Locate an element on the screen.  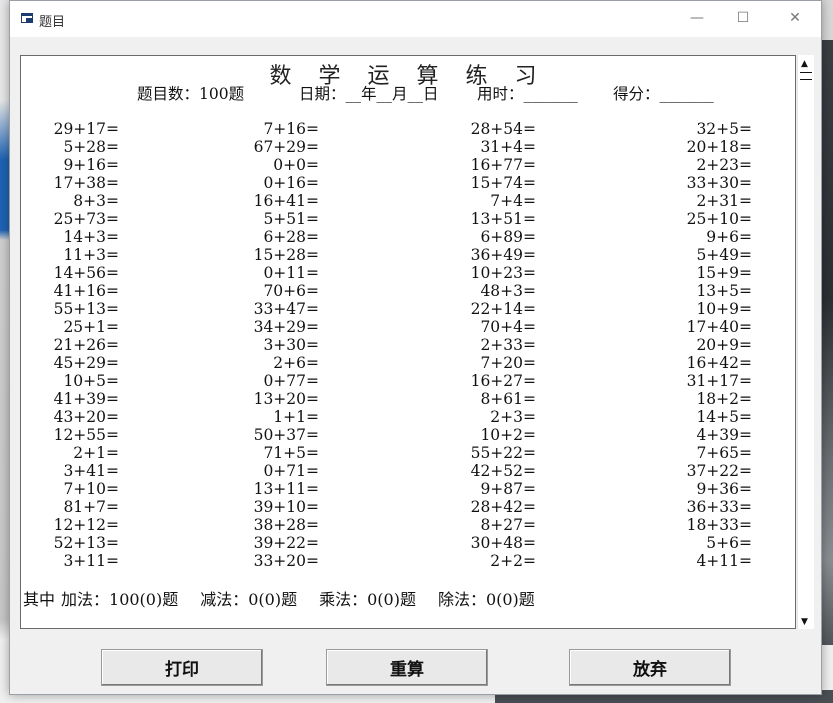
problem-item: 33+30= is located at coordinates (719, 183).